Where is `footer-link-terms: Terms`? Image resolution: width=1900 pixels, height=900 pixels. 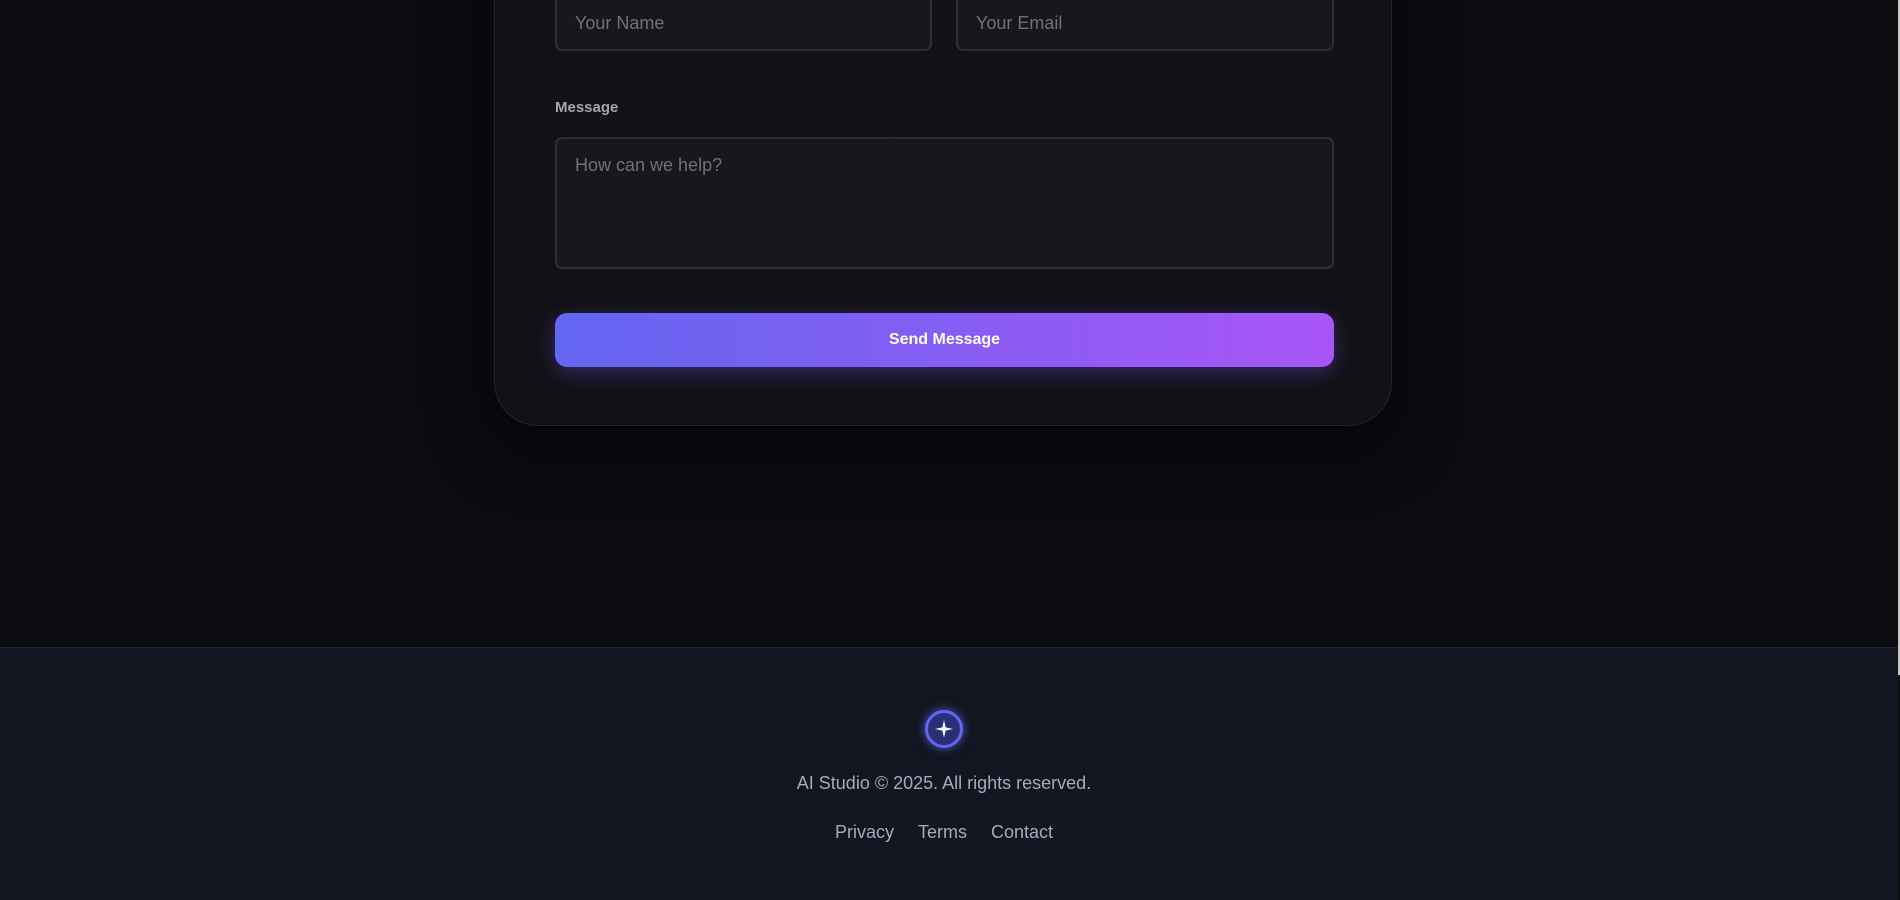
footer-link-terms: Terms is located at coordinates (942, 832).